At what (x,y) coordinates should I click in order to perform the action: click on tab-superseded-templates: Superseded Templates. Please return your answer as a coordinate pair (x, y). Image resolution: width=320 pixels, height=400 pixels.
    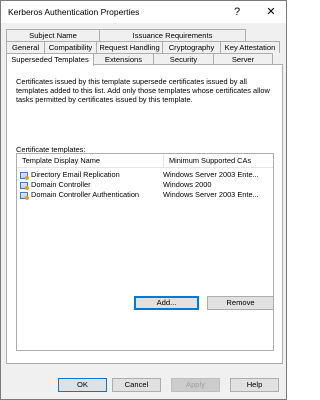
    Looking at the image, I should click on (50, 59).